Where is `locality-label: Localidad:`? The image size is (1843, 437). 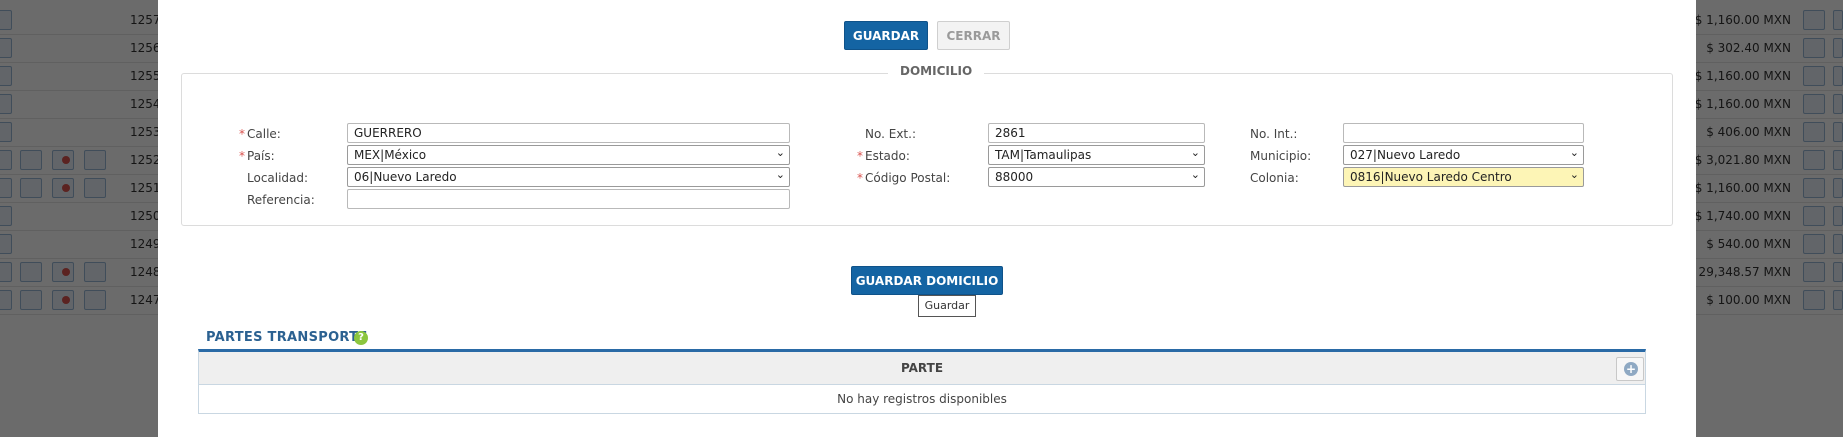 locality-label: Localidad: is located at coordinates (278, 178).